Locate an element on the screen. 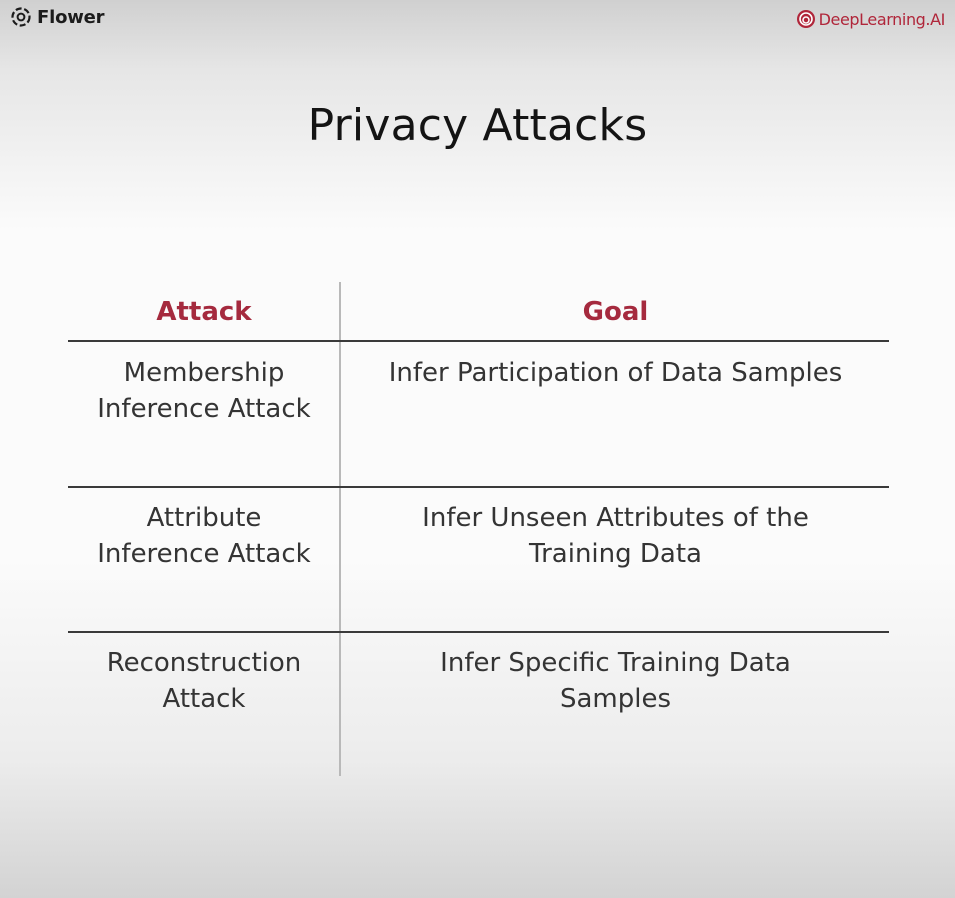  column-header-goal: Goal is located at coordinates (615, 312).